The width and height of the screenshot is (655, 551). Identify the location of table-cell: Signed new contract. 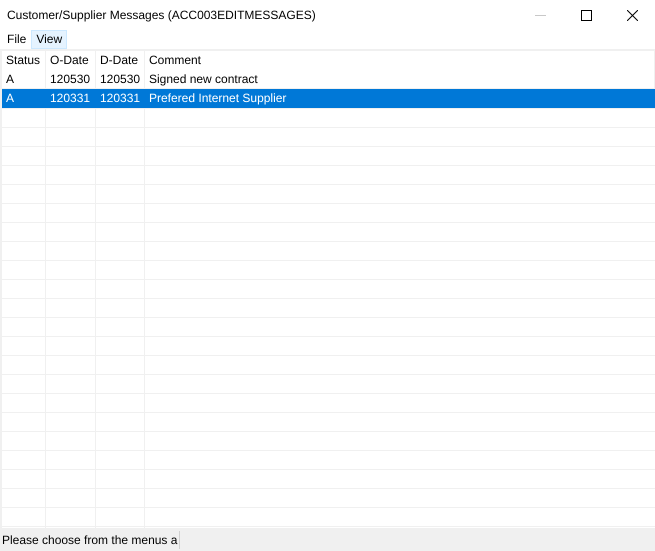
(400, 79).